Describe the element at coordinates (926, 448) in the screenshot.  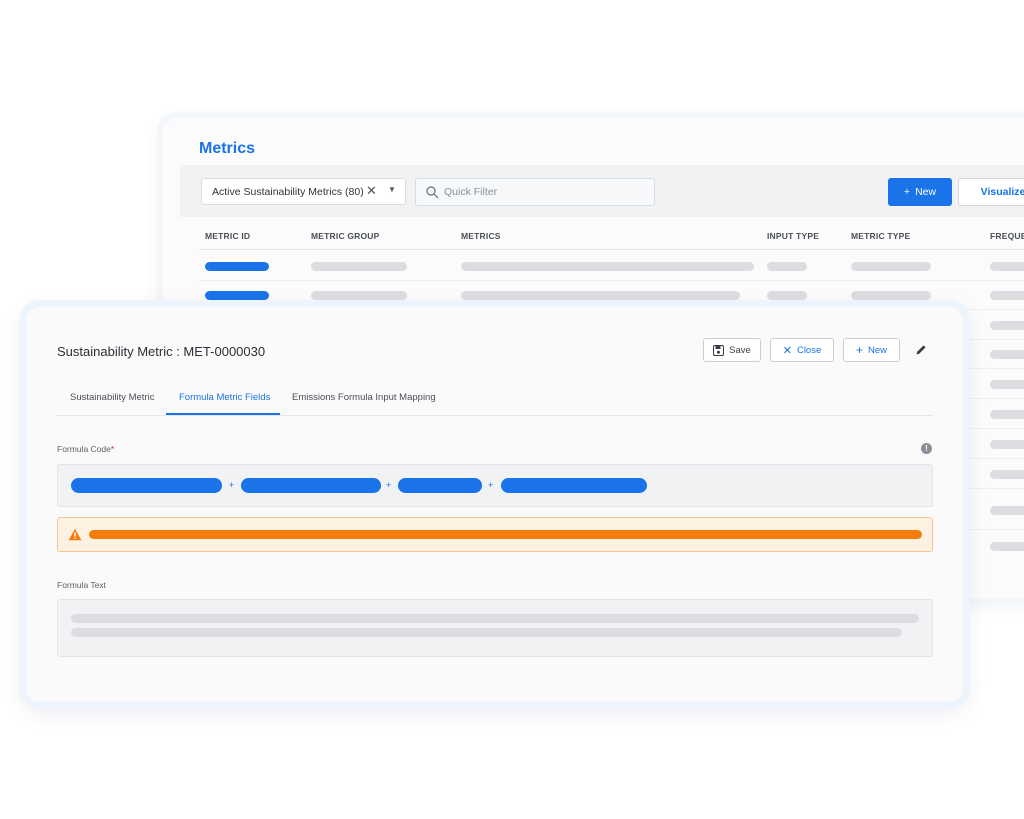
I see `info-icon: !` at that location.